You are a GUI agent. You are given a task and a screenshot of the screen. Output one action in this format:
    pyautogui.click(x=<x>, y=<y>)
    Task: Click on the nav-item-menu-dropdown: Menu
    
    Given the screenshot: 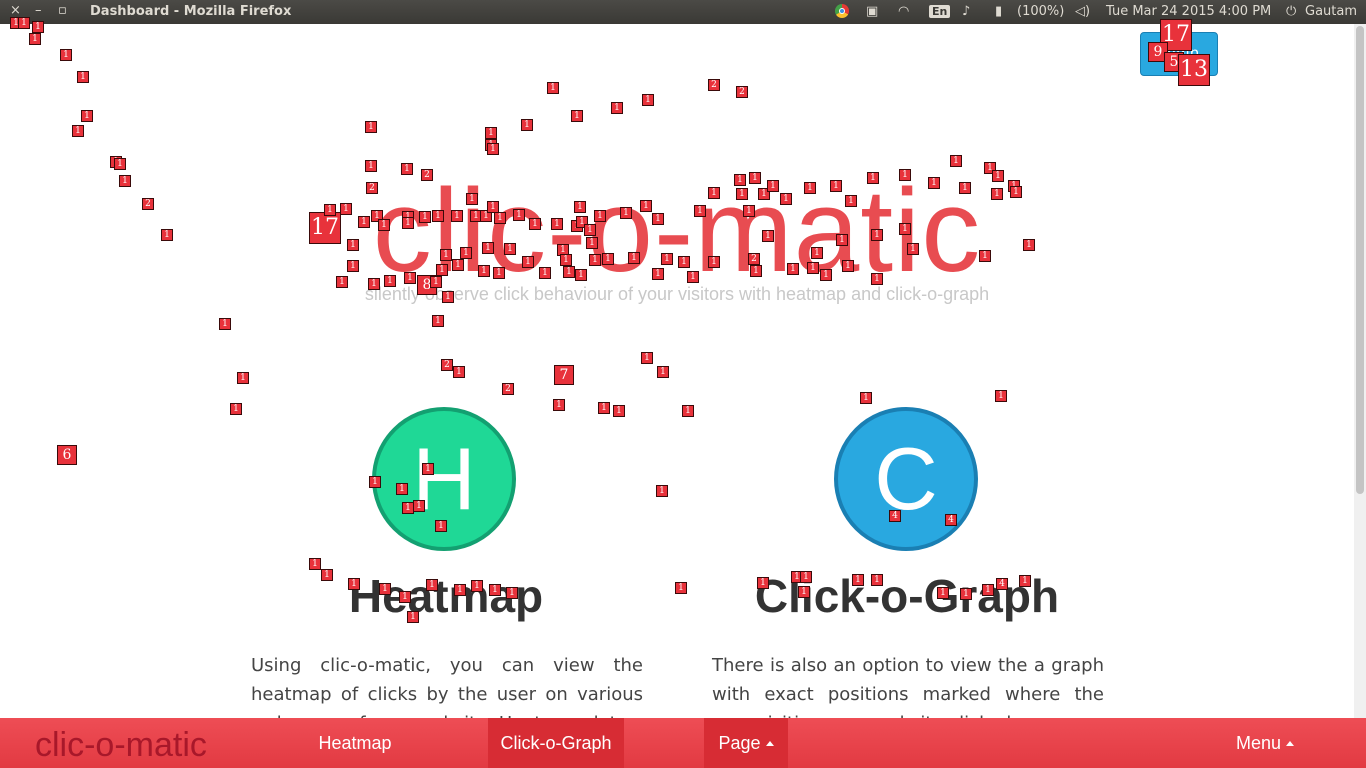 What is the action you would take?
    pyautogui.click(x=1265, y=743)
    